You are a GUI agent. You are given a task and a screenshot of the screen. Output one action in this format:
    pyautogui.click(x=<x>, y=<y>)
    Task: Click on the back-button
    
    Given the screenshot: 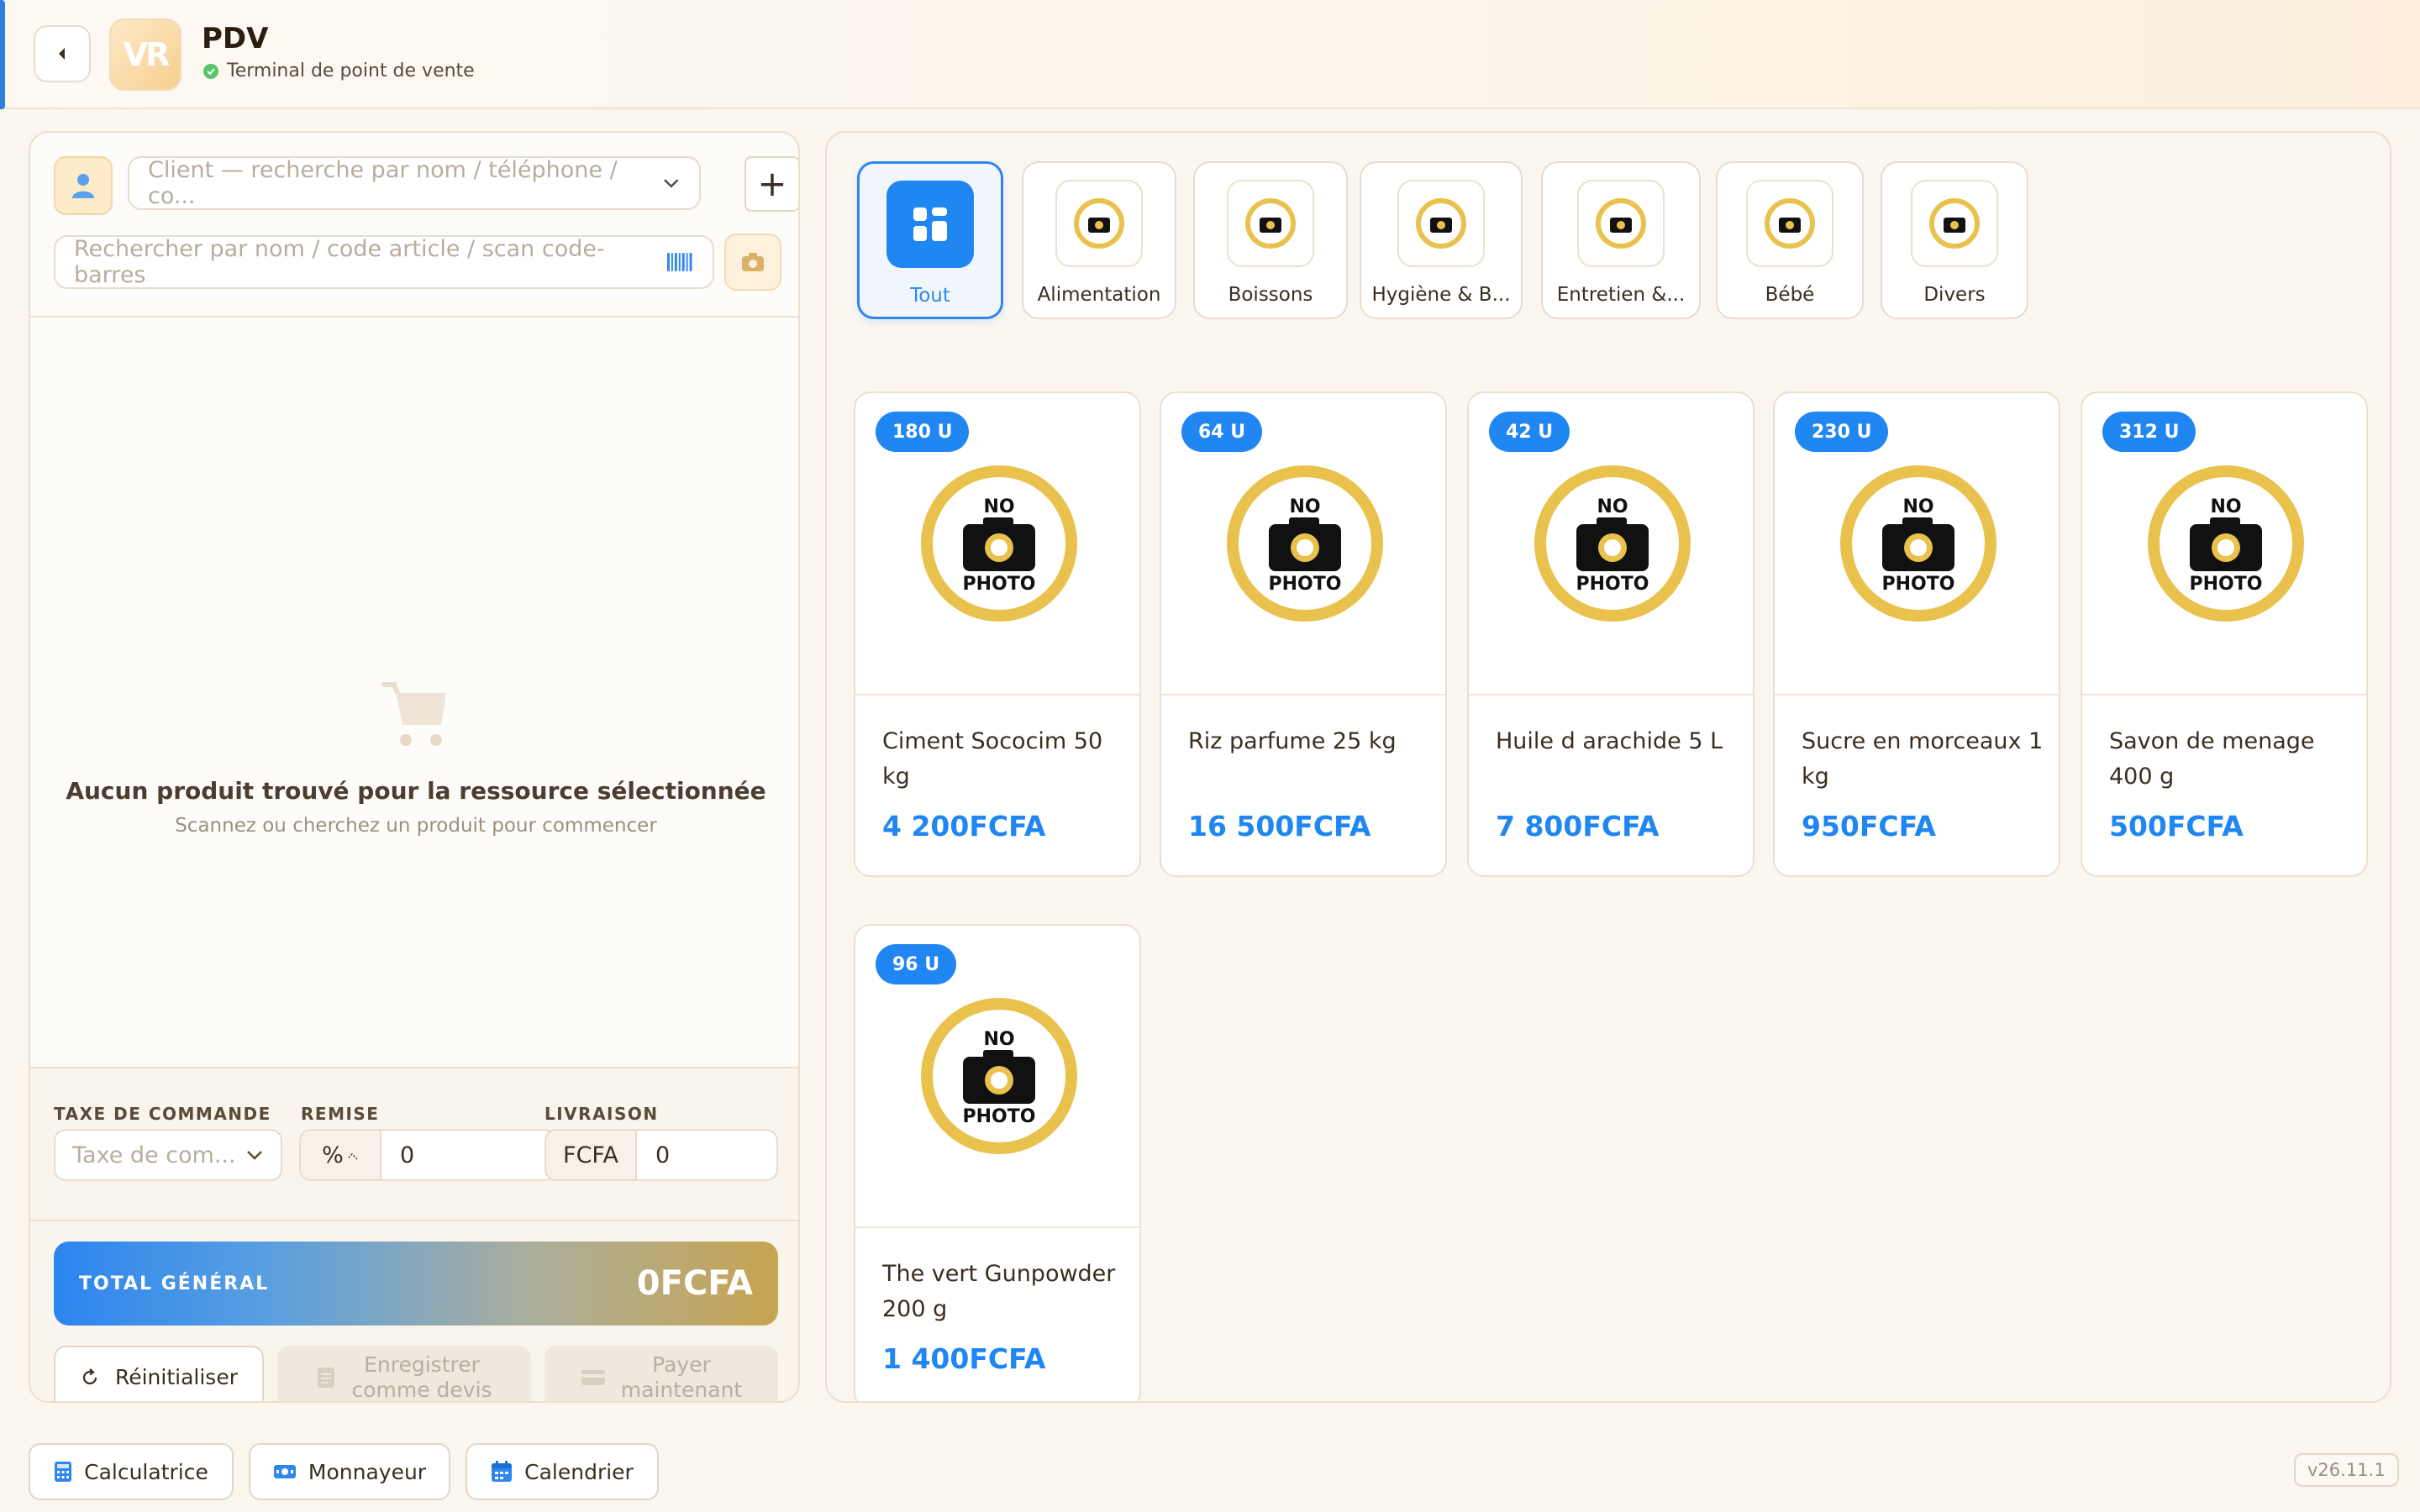 What is the action you would take?
    pyautogui.click(x=62, y=53)
    